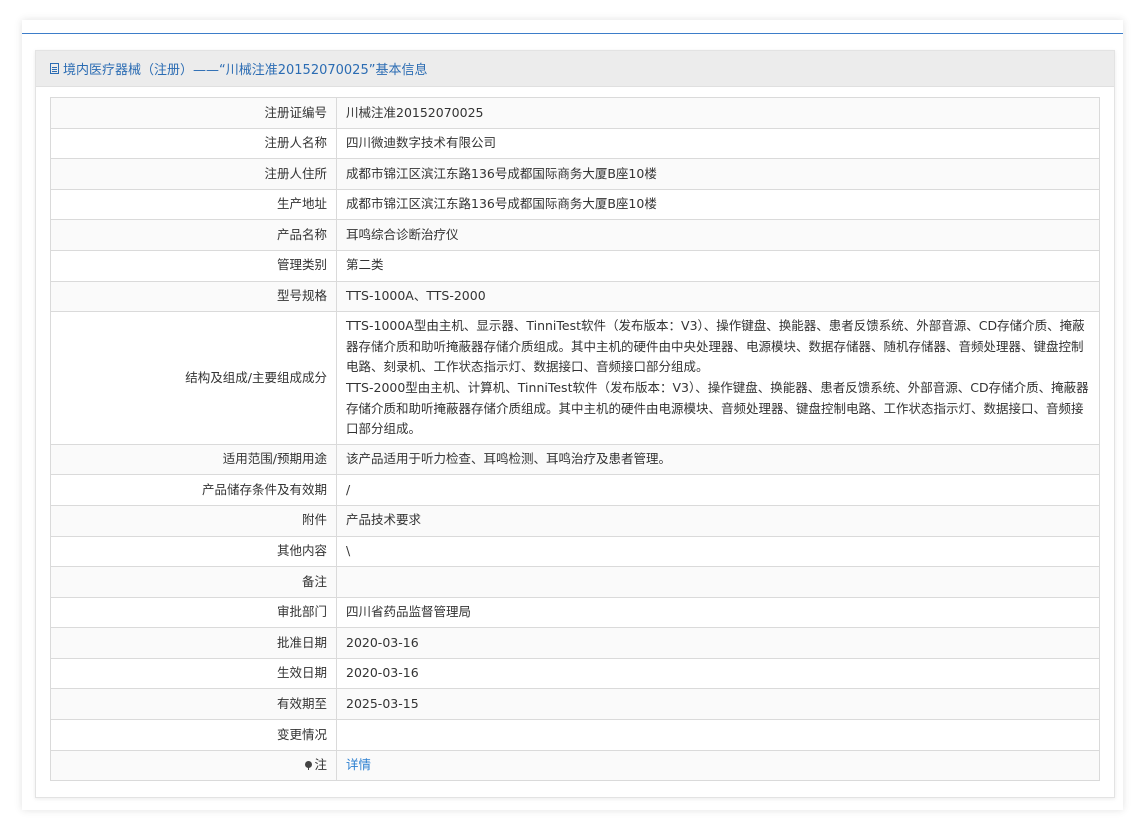 This screenshot has width=1145, height=831. I want to click on row-label-model-spec: 型号规格, so click(193, 296).